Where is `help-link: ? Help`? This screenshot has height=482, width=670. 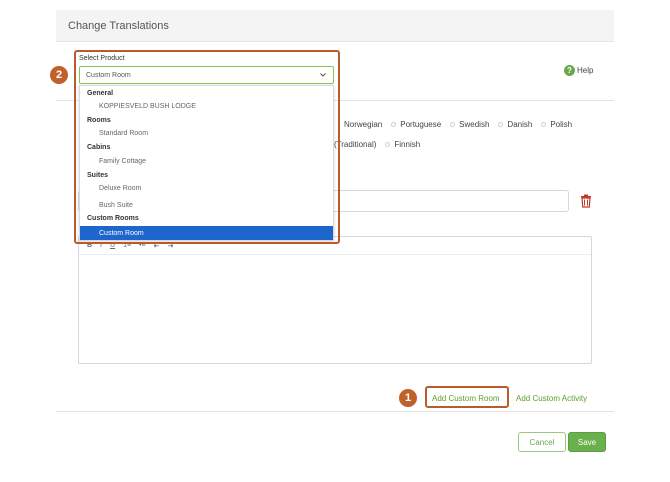
help-link: ? Help is located at coordinates (578, 70).